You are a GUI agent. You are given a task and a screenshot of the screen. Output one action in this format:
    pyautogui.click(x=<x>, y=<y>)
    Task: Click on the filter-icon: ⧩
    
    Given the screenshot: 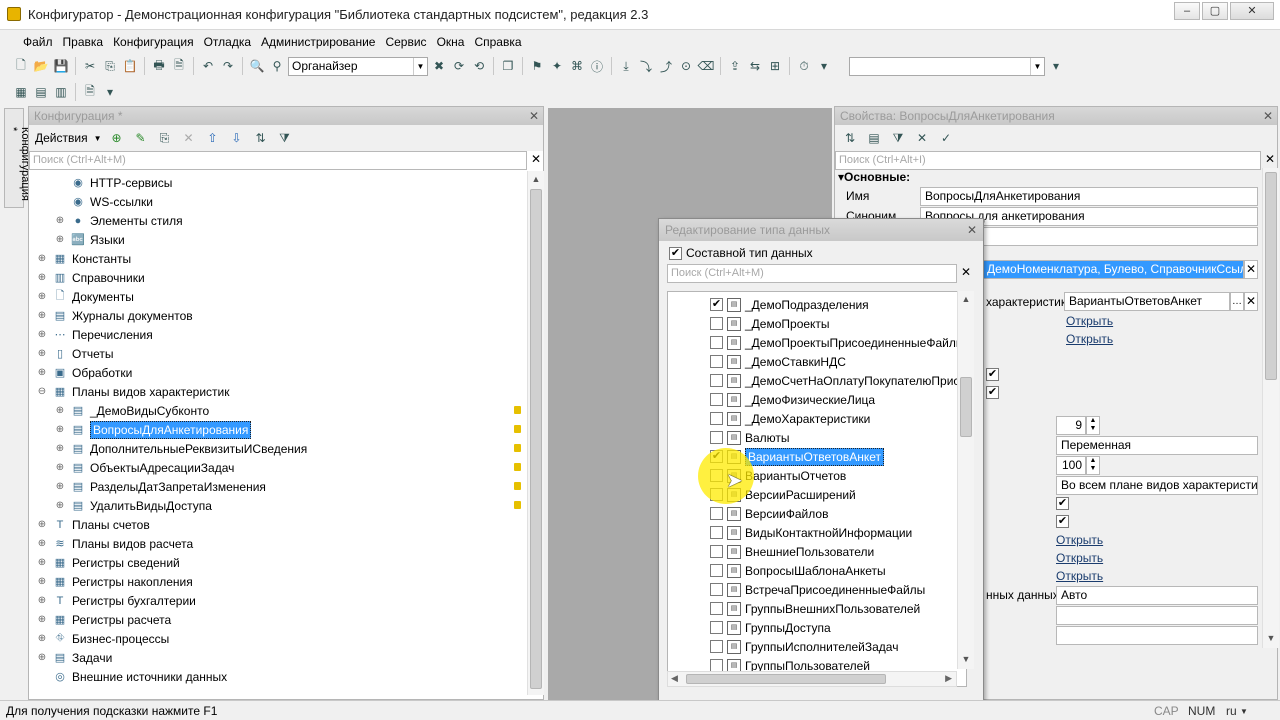 What is the action you would take?
    pyautogui.click(x=898, y=138)
    